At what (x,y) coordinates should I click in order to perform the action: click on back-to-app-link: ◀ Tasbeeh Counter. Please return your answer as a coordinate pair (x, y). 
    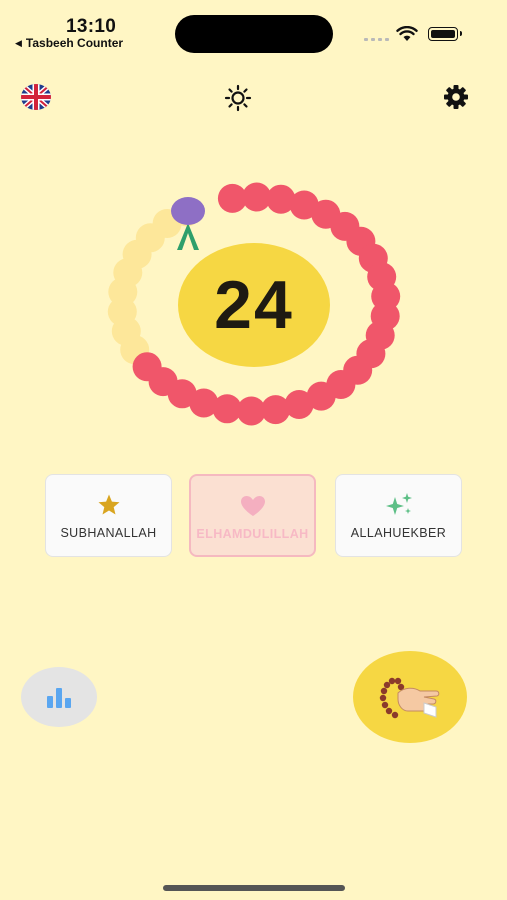
    Looking at the image, I should click on (69, 43).